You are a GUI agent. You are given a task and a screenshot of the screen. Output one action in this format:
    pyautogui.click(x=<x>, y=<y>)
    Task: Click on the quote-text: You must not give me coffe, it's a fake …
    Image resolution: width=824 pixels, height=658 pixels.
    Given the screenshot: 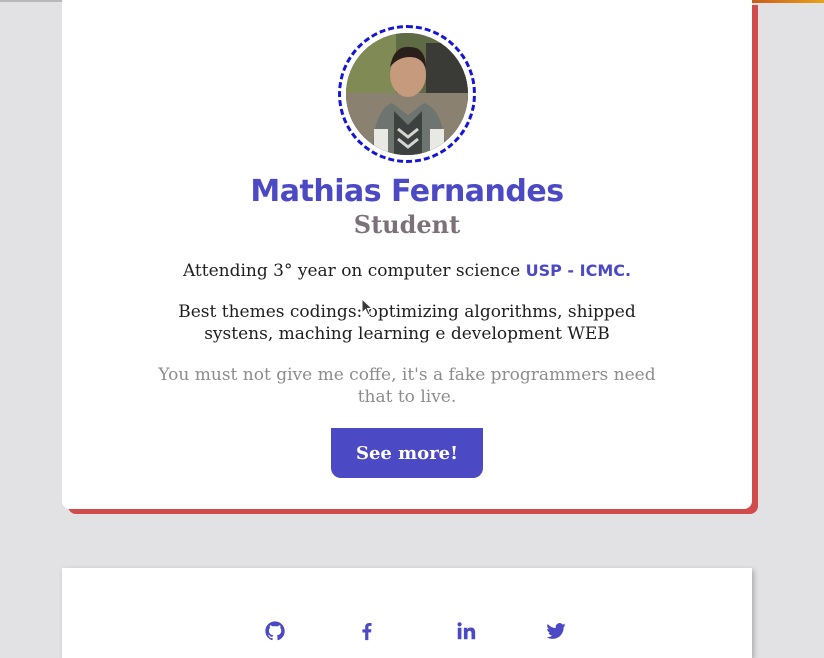 What is the action you would take?
    pyautogui.click(x=407, y=386)
    